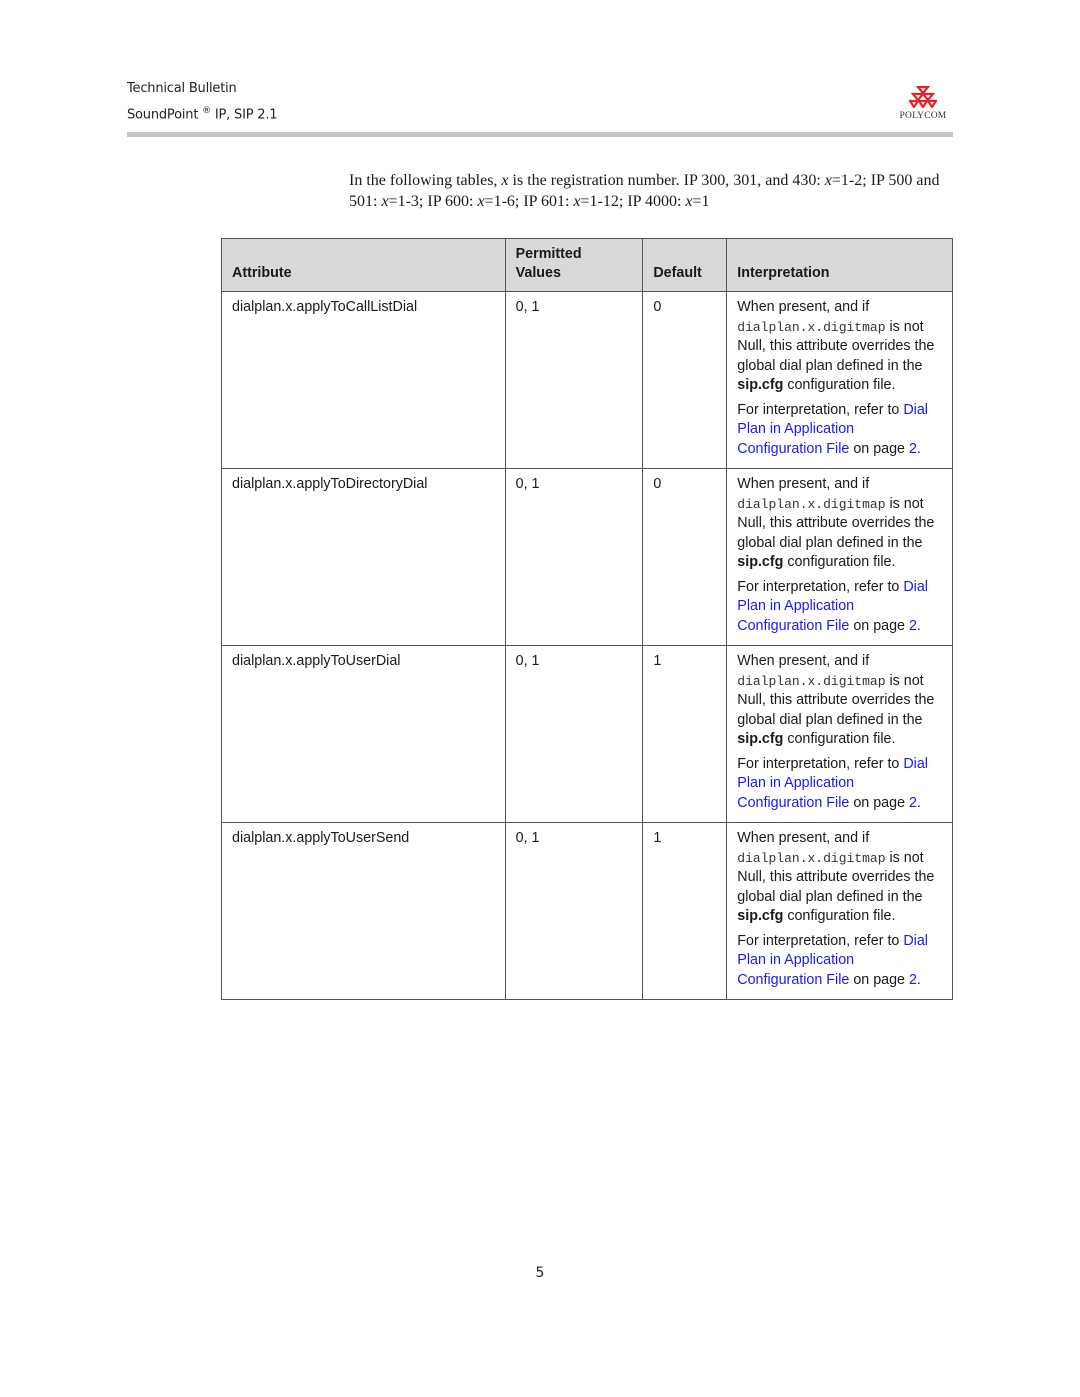  I want to click on header-attribute: Attribute, so click(363, 265).